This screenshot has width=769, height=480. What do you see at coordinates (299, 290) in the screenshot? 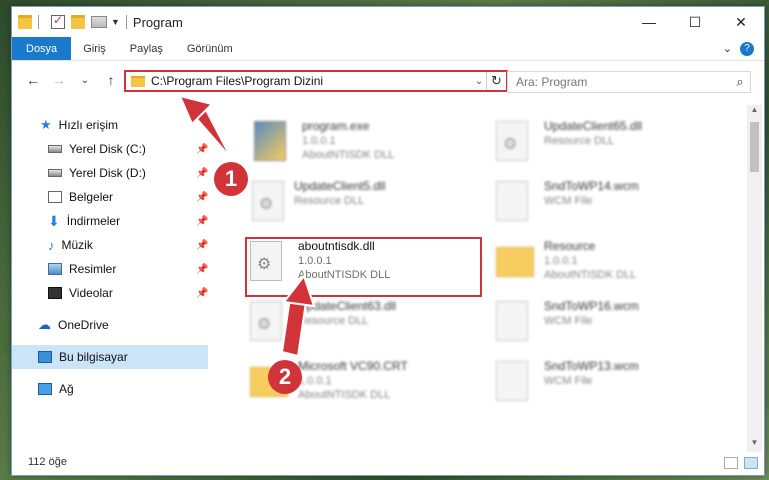
I see `arrow-2-head` at bounding box center [299, 290].